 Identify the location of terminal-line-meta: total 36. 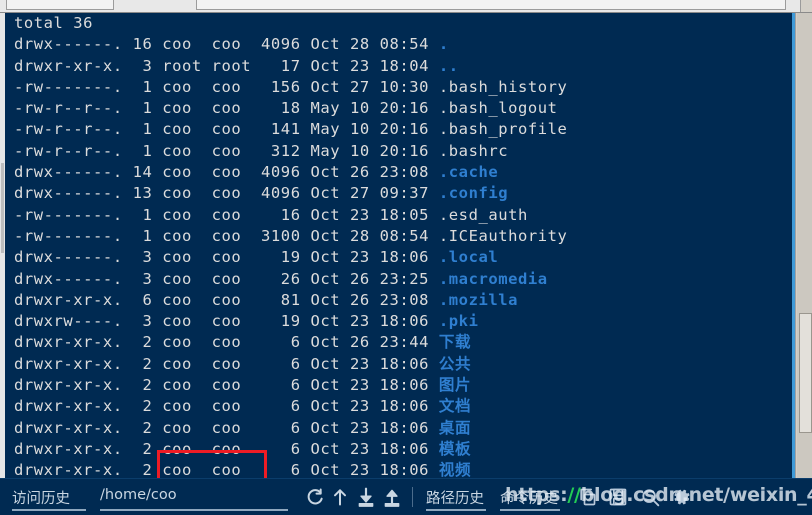
(54, 23).